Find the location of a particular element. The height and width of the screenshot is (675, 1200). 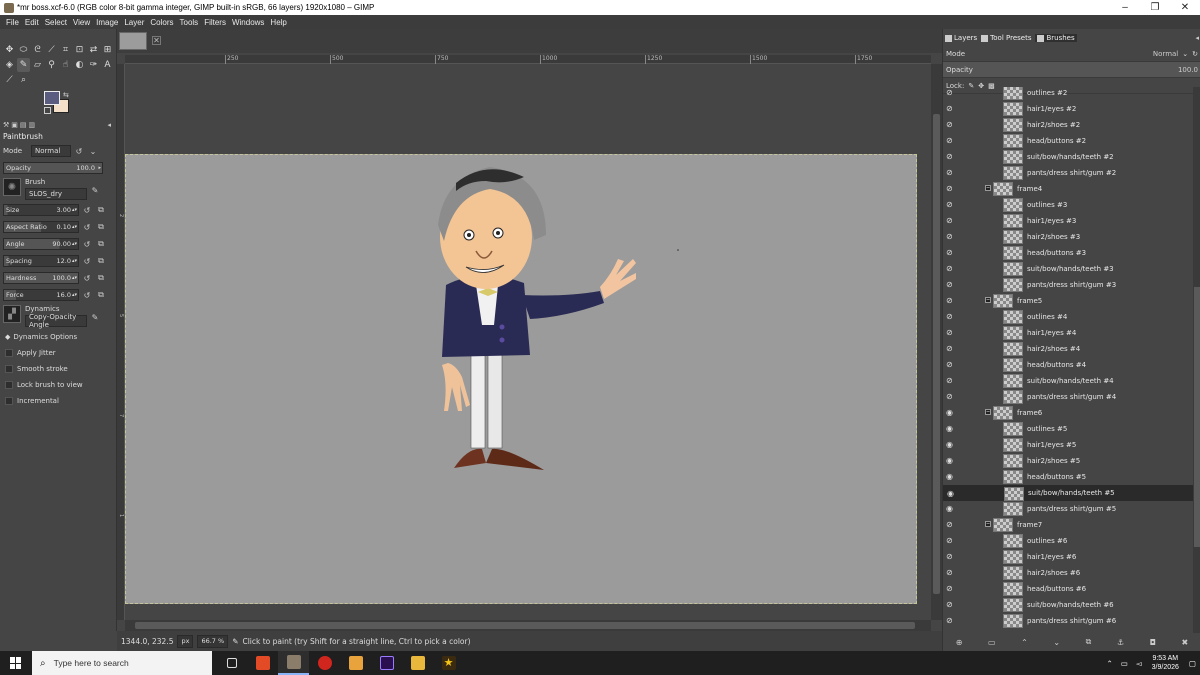

fg-bg-colors: ⇆ is located at coordinates (58, 104).